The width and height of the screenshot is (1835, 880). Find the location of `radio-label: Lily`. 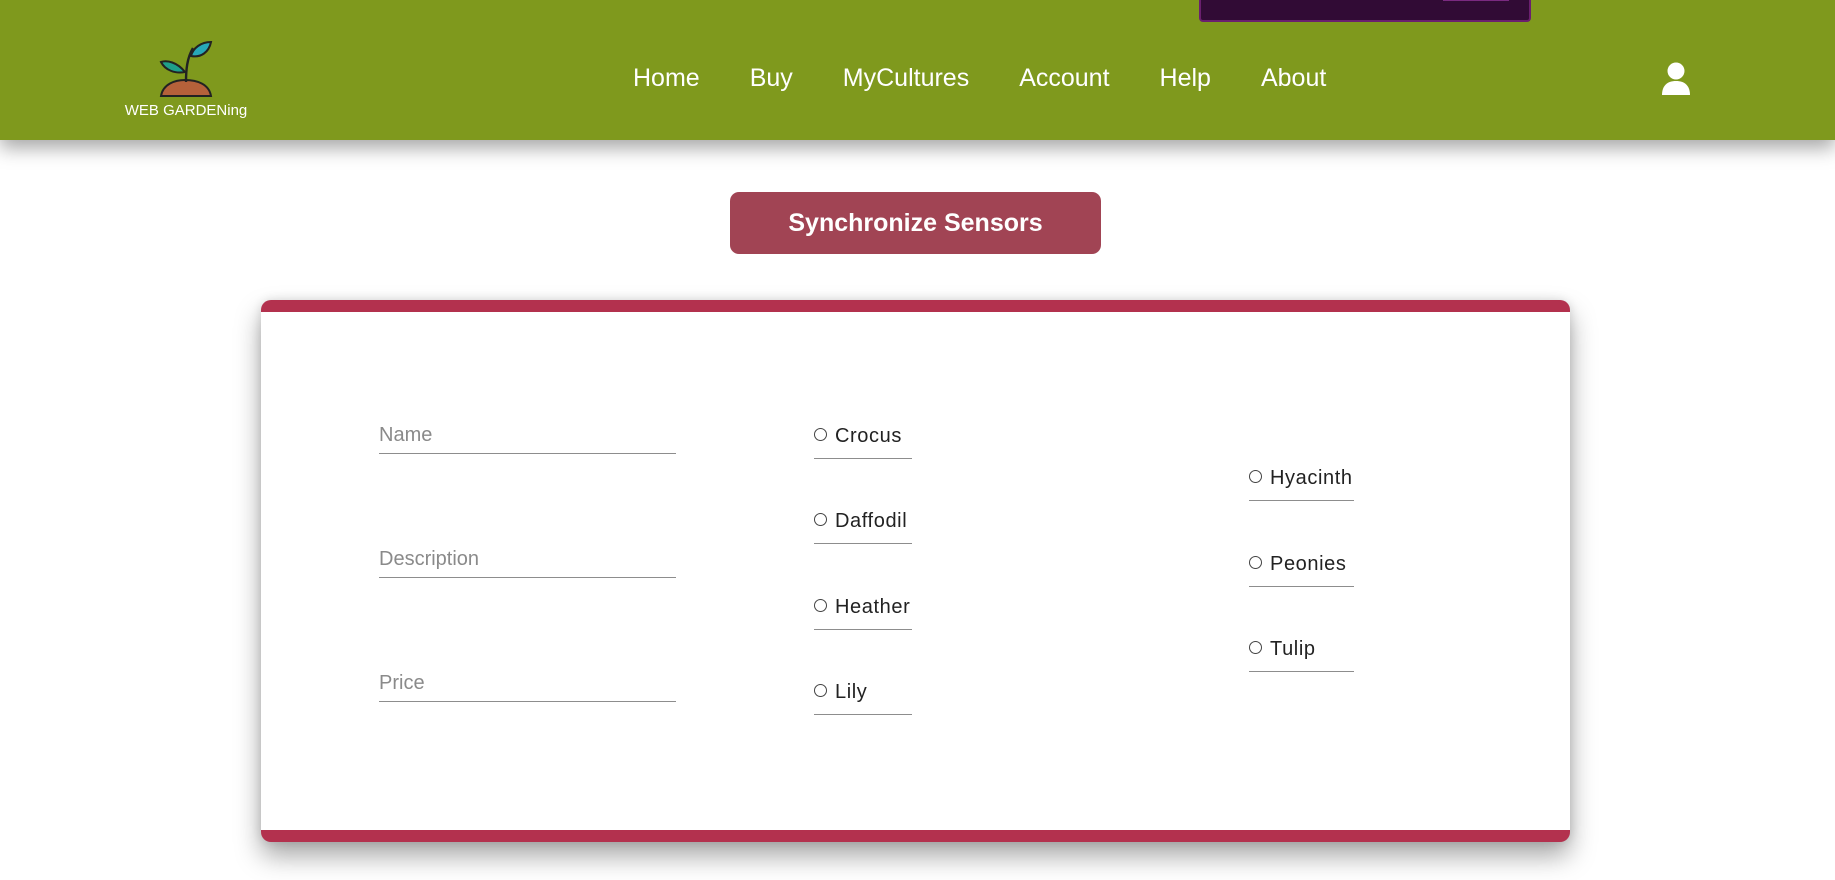

radio-label: Lily is located at coordinates (851, 692).